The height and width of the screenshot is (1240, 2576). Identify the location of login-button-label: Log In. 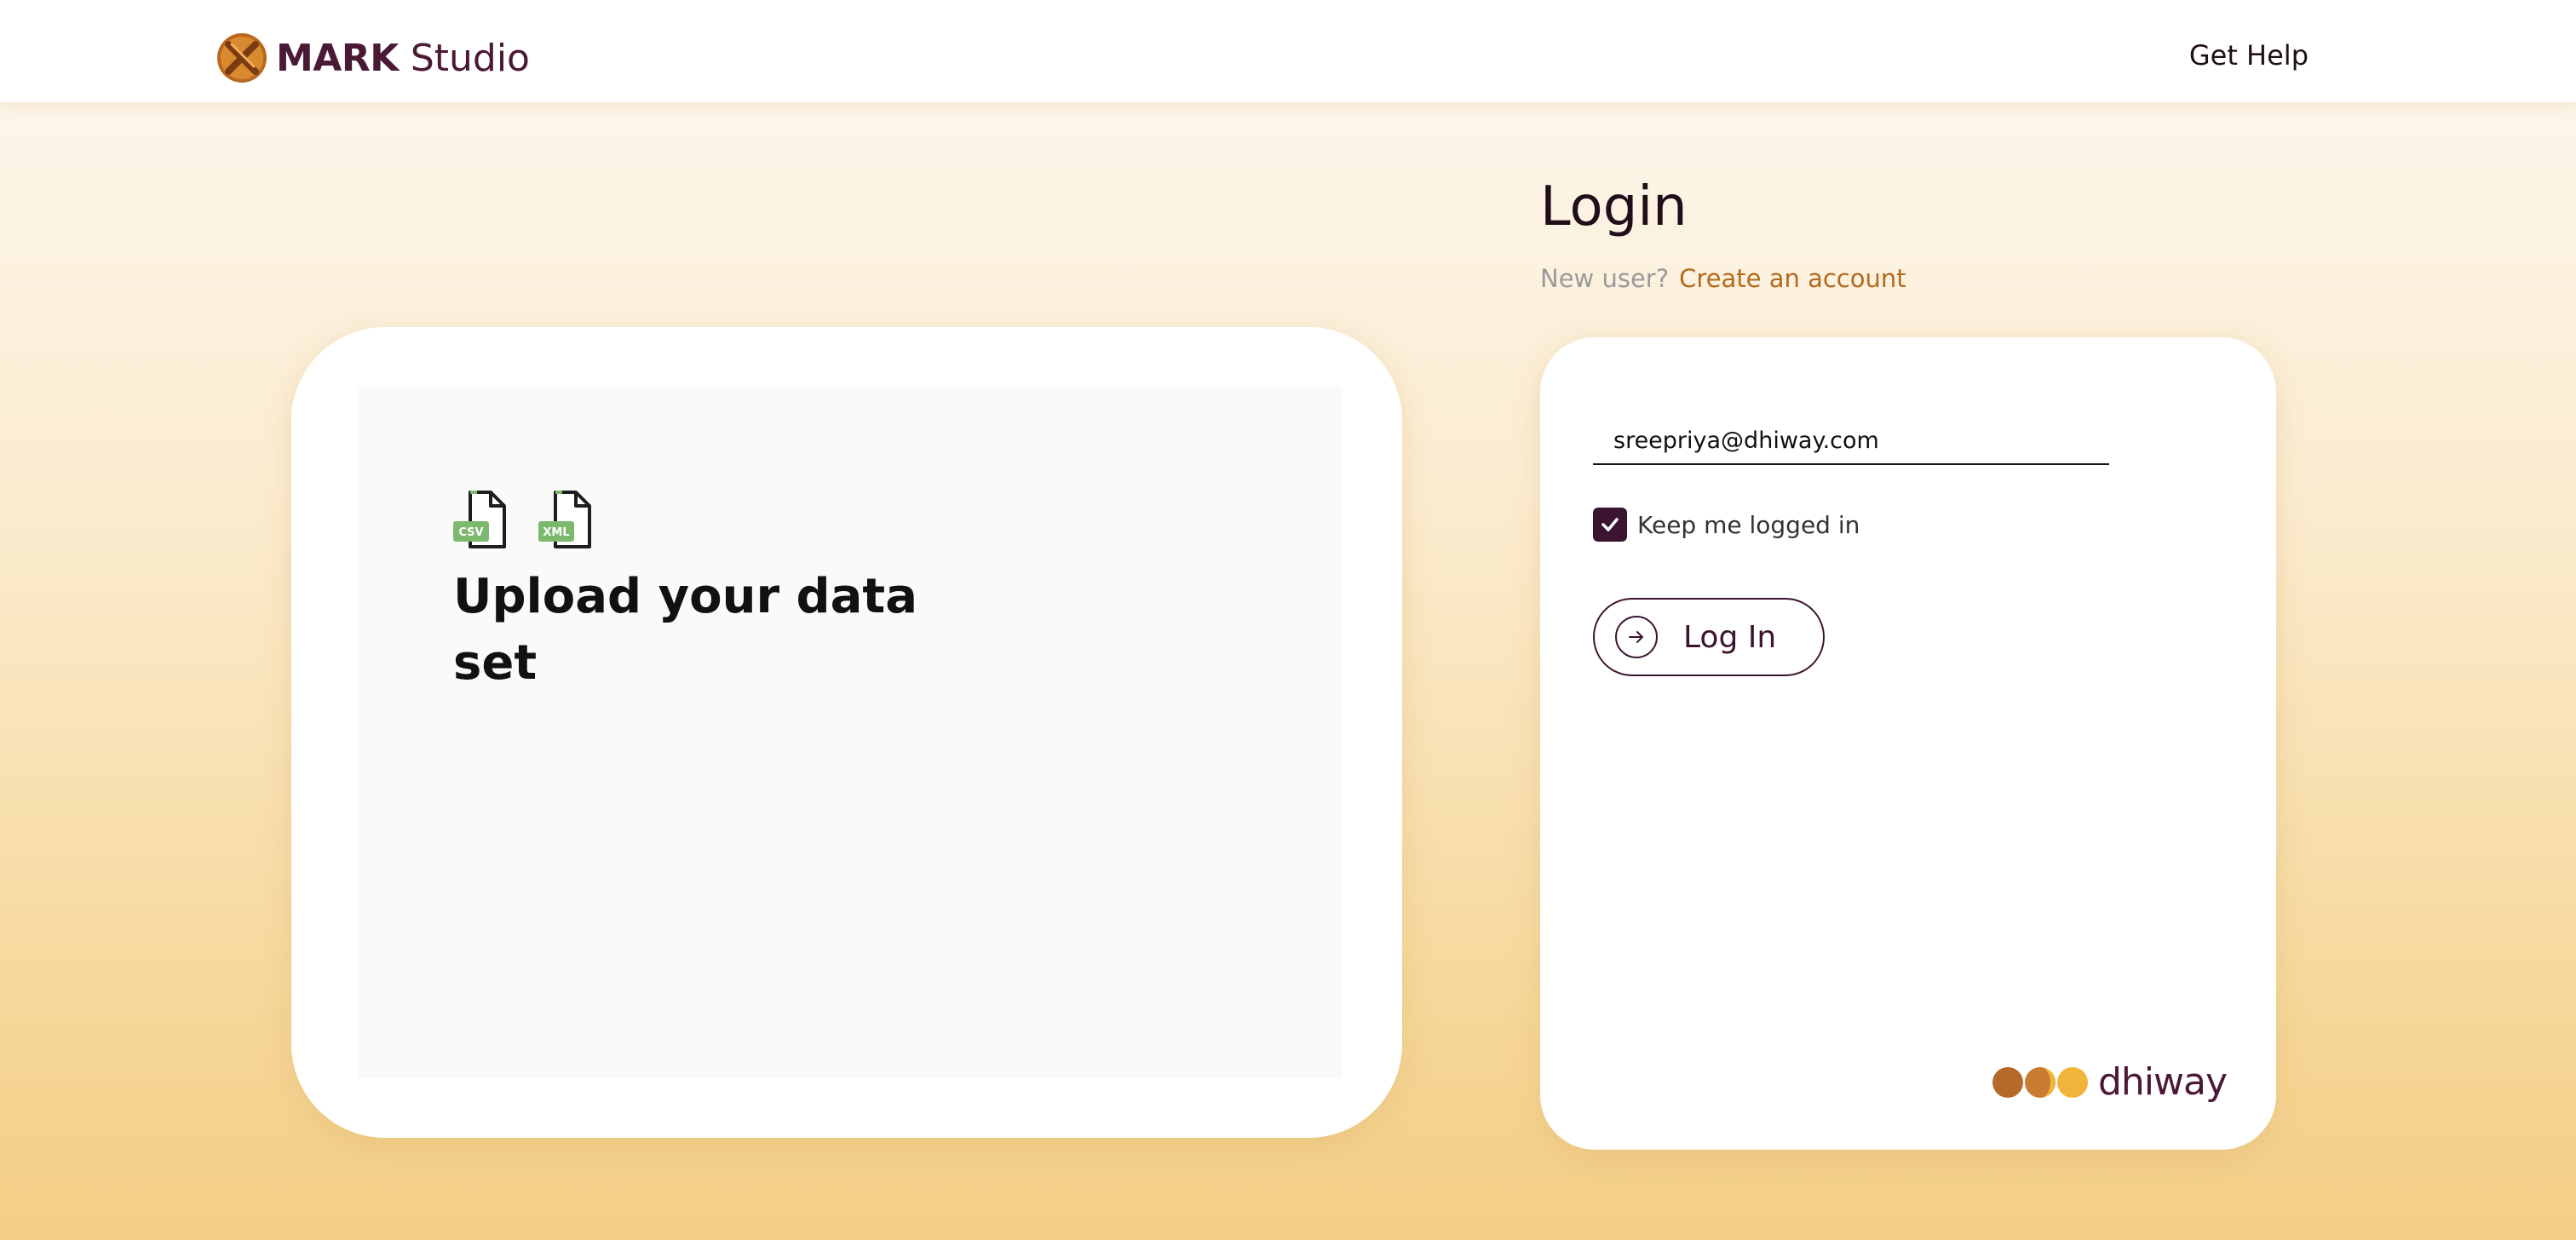
(1730, 637).